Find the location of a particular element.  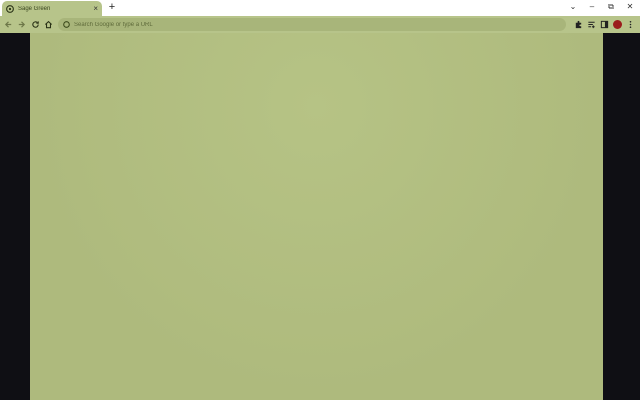

forward-arrow-icon is located at coordinates (21, 24).